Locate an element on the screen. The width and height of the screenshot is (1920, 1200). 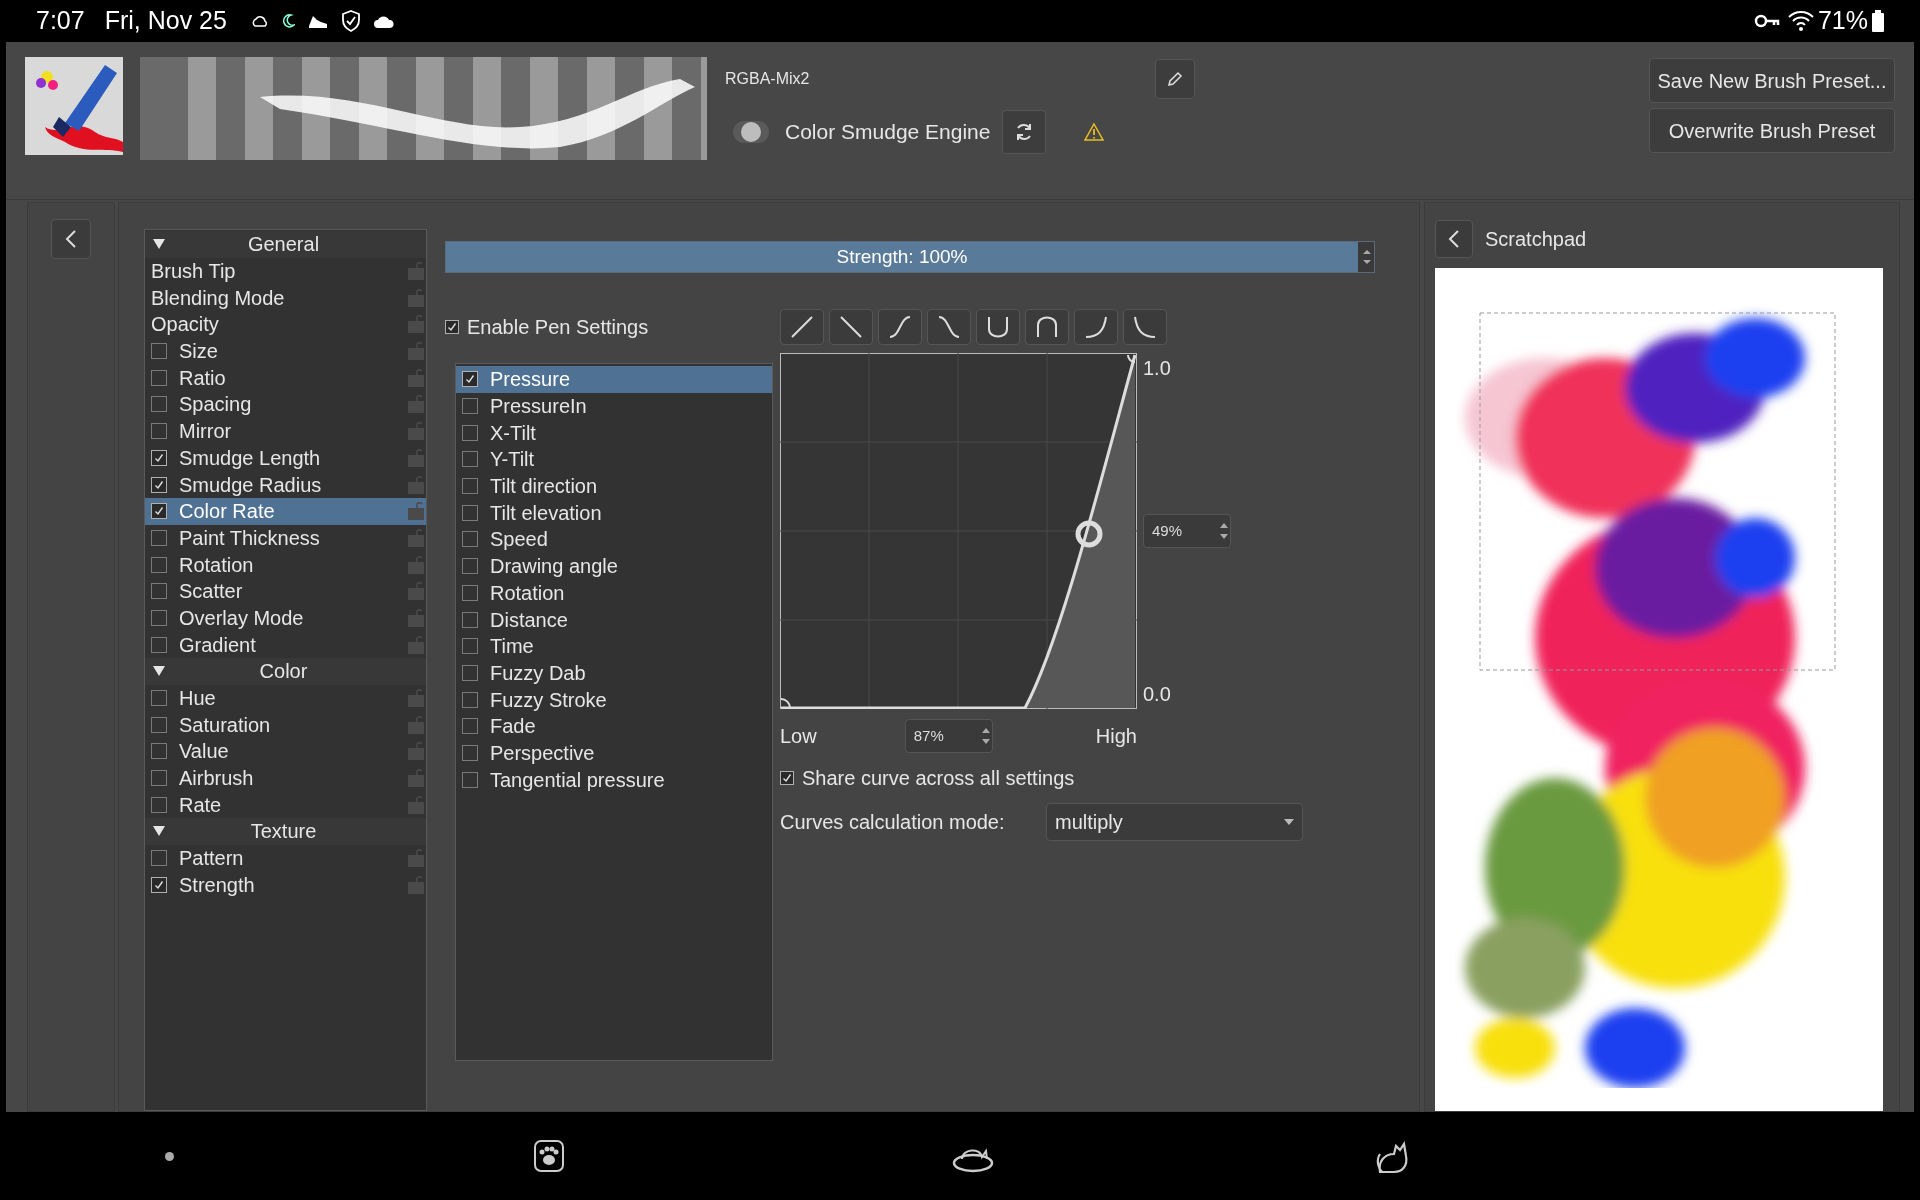
option-item: Value is located at coordinates (285, 751).